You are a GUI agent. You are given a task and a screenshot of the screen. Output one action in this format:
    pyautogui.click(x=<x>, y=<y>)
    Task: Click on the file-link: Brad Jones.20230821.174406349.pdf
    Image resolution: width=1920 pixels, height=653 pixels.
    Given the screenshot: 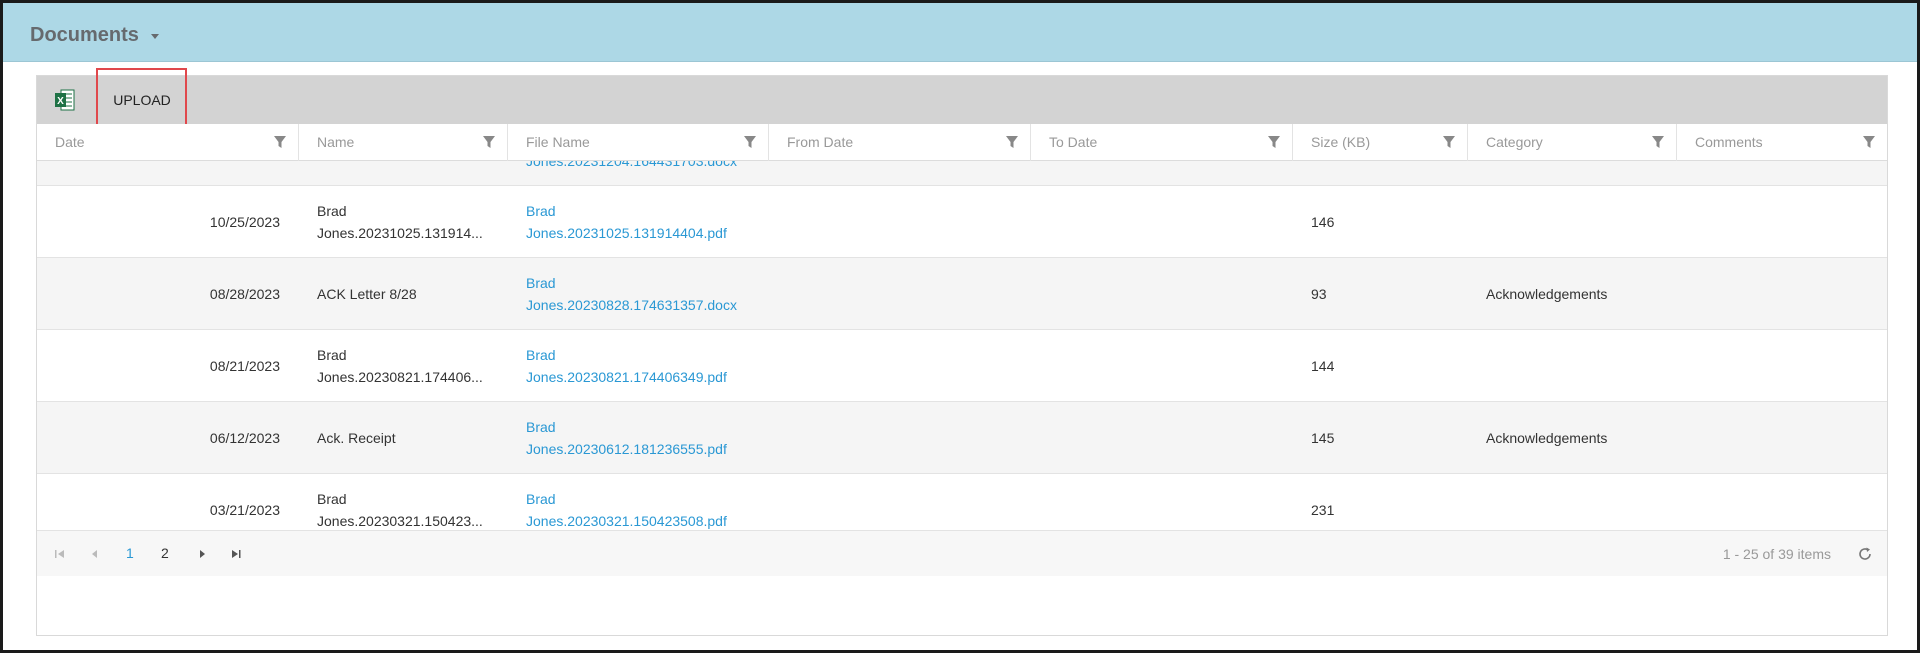 What is the action you would take?
    pyautogui.click(x=638, y=366)
    